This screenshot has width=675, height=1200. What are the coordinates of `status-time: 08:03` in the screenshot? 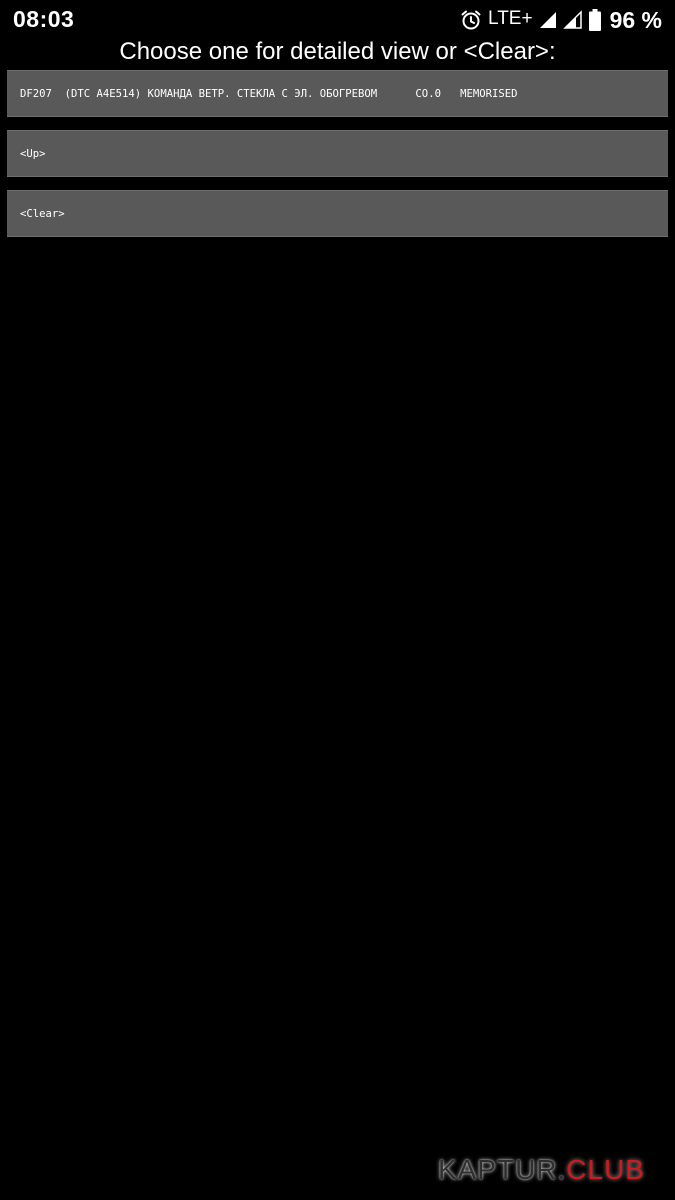 It's located at (44, 19).